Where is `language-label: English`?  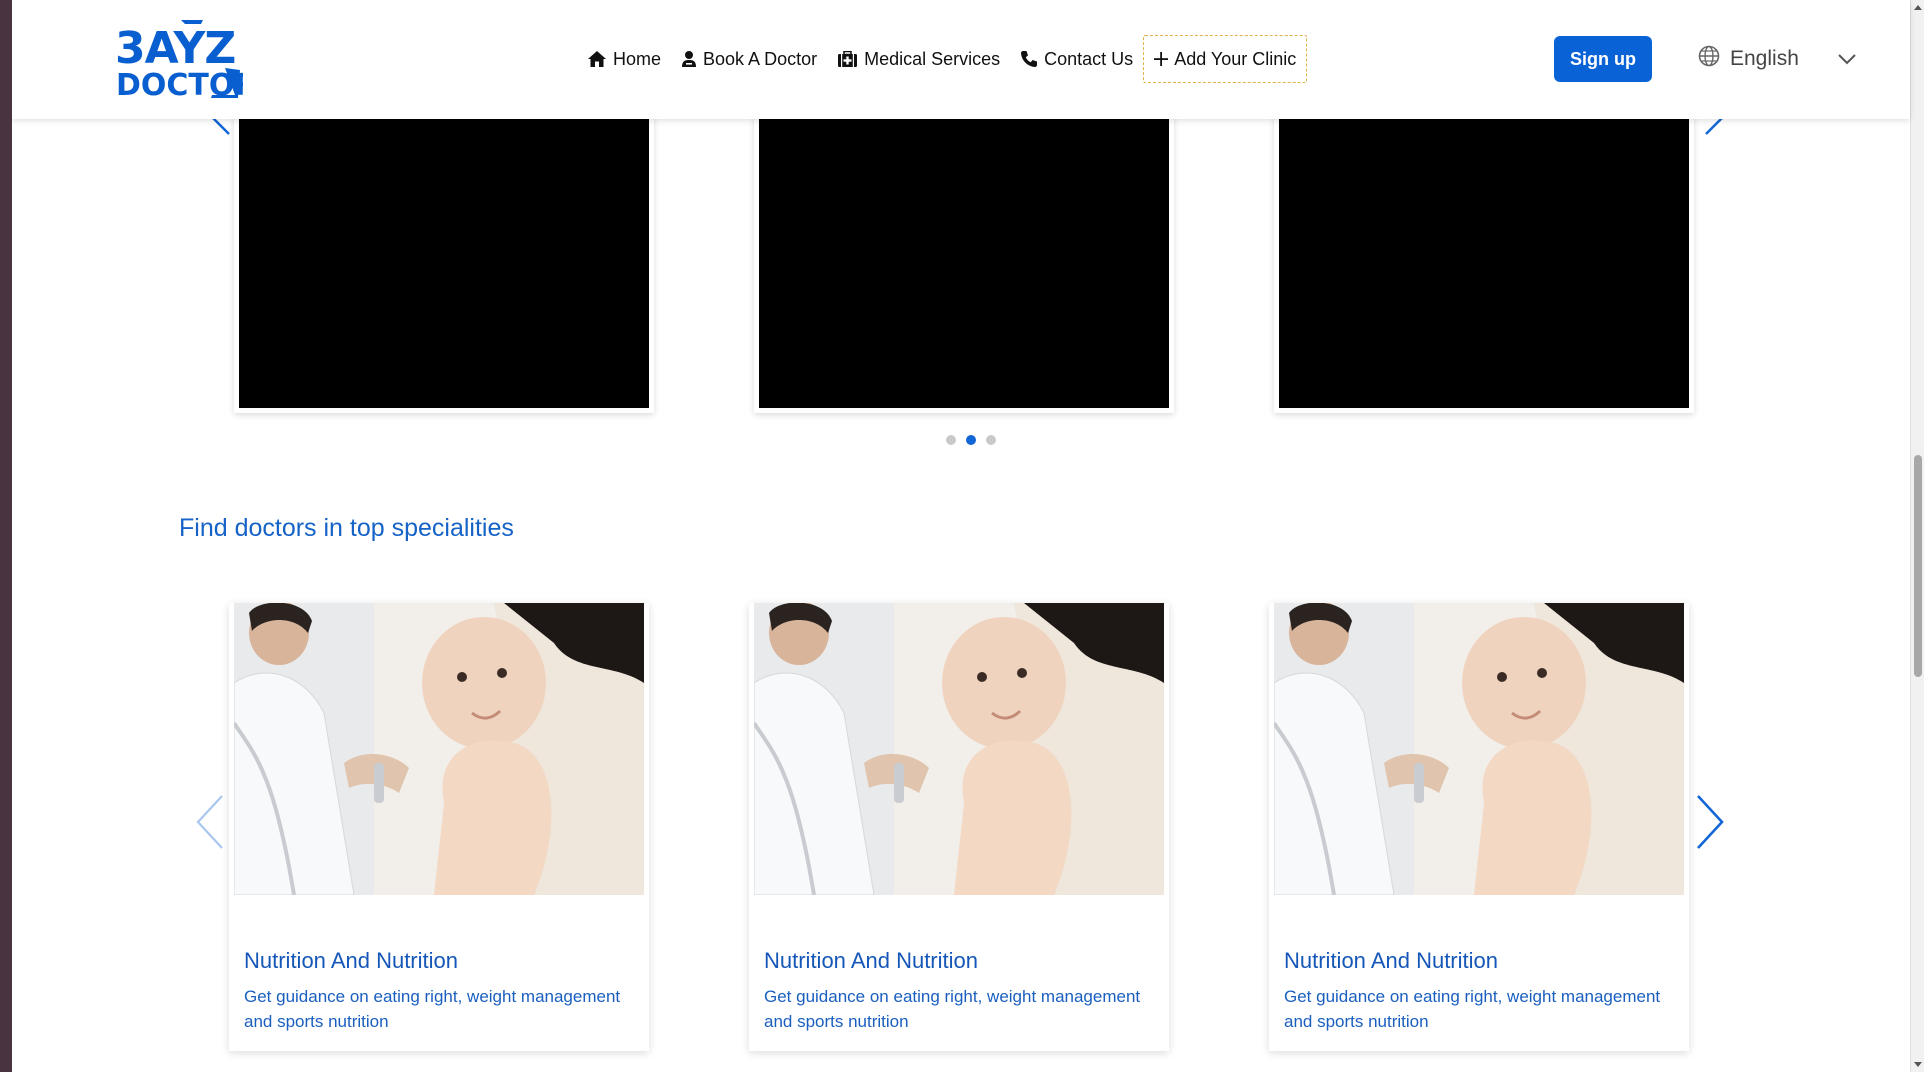 language-label: English is located at coordinates (1764, 58).